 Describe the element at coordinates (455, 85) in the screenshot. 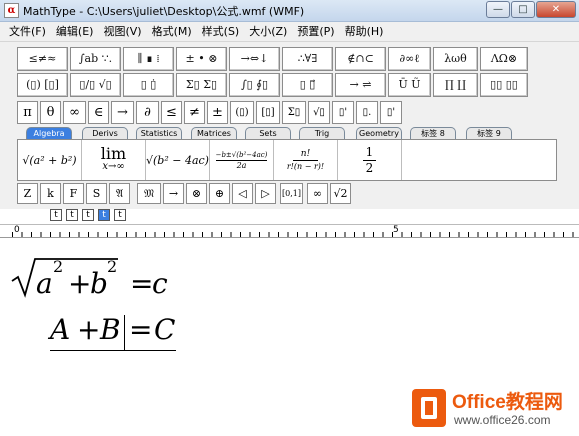

I see `set-operators-palette: ∏ ∐` at that location.